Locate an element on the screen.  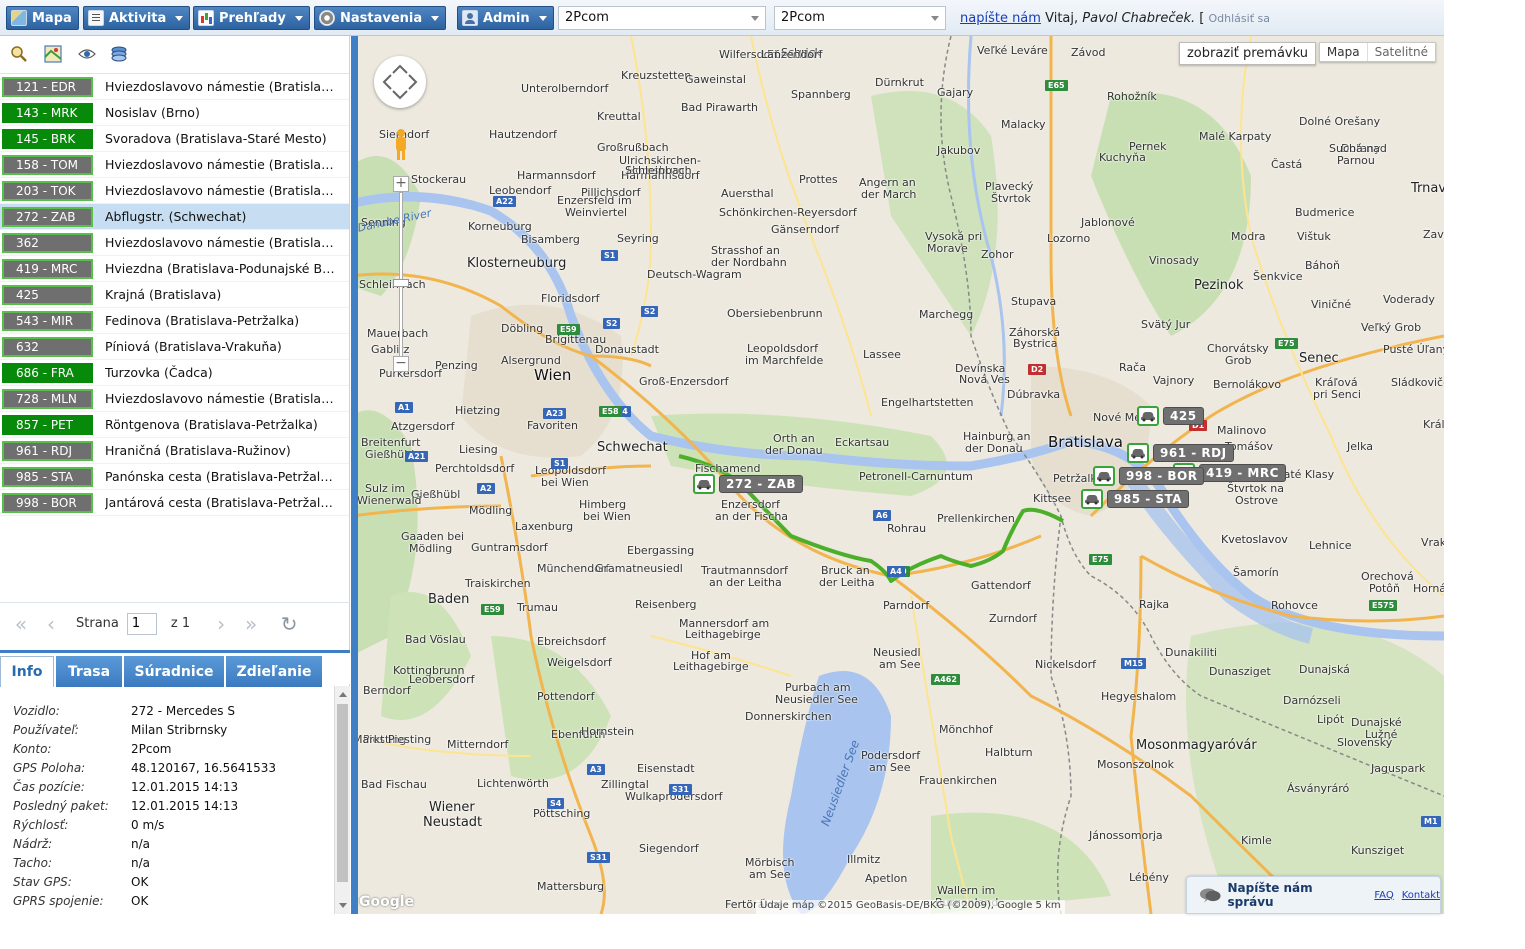
place-label: an der Leitha is located at coordinates (745, 582).